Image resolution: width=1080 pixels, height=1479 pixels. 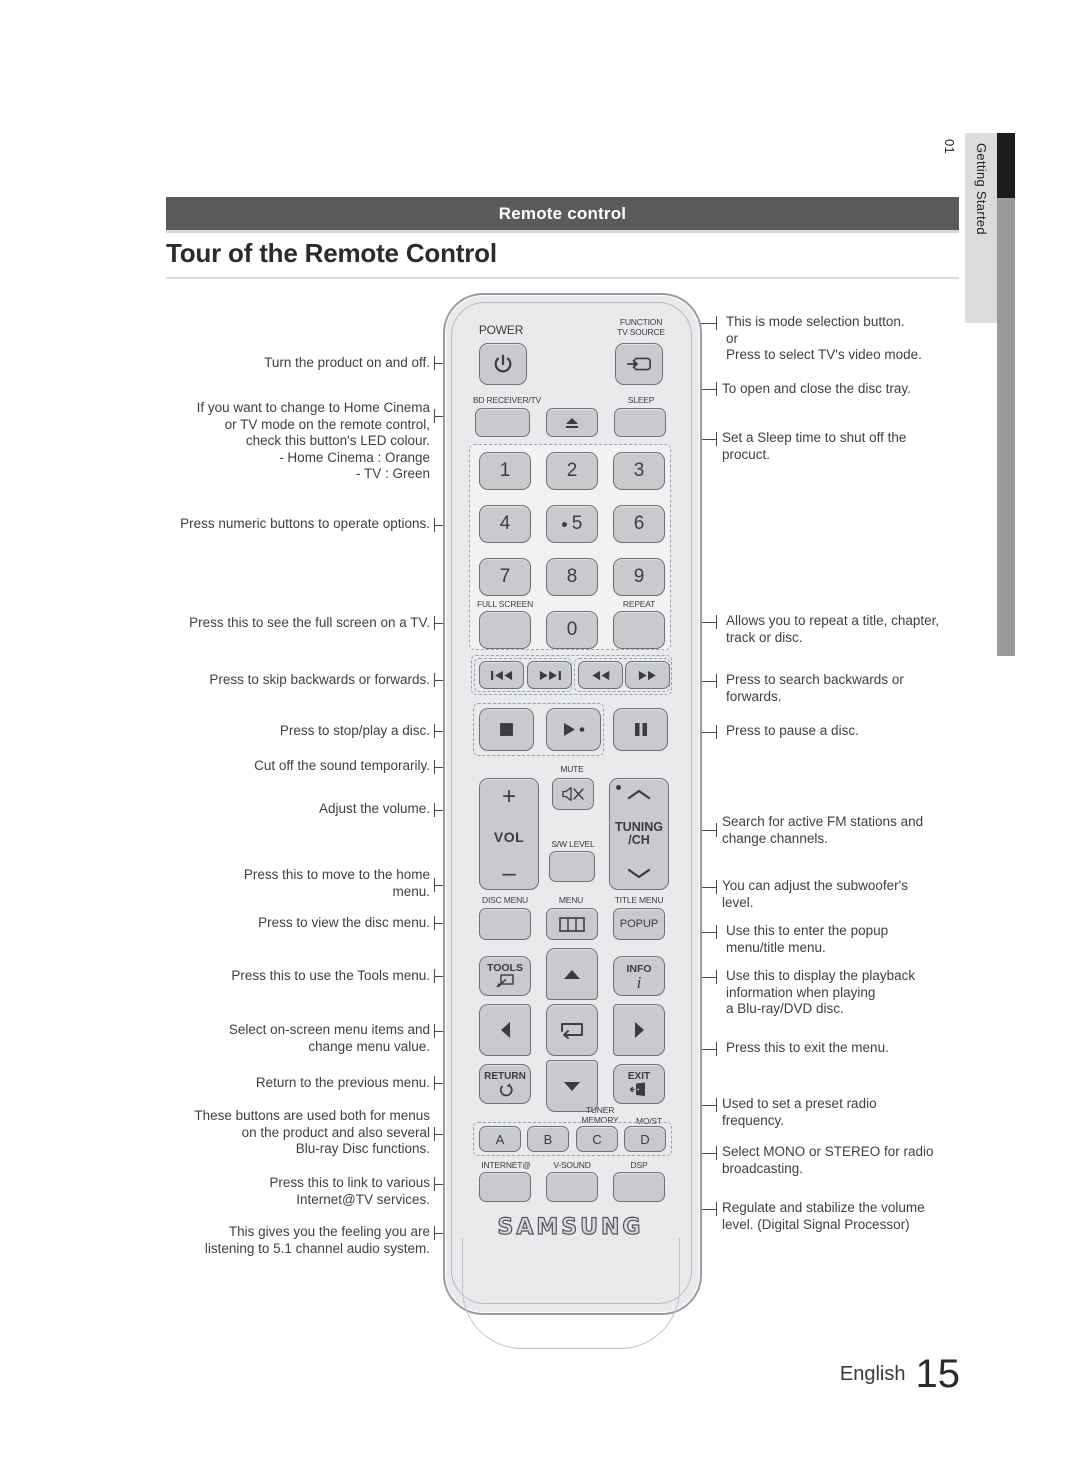 I want to click on volume-rocker-button: + VOL –, so click(x=509, y=834).